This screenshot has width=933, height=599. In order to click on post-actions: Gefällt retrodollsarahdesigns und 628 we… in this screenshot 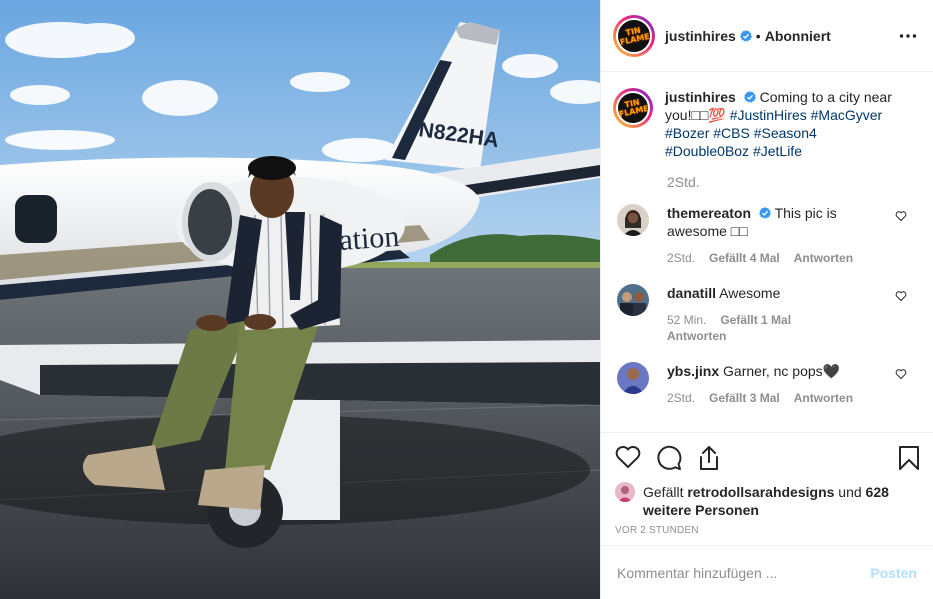, I will do `click(767, 488)`.